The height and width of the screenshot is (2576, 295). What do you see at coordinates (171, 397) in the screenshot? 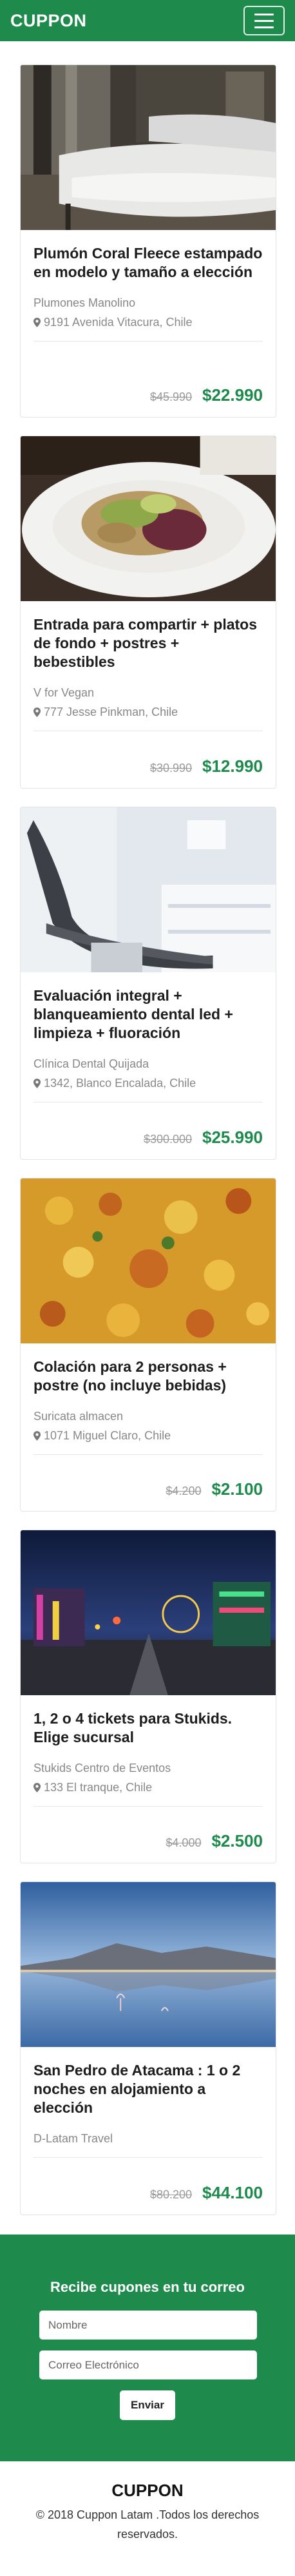
I see `original-price: $45.990` at bounding box center [171, 397].